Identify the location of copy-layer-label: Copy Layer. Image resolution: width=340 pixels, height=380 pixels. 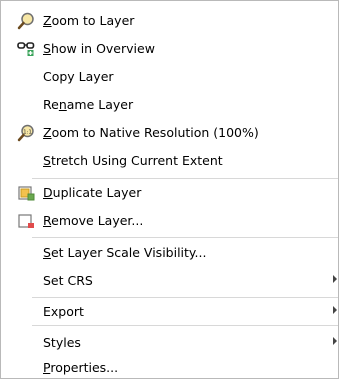
(78, 76).